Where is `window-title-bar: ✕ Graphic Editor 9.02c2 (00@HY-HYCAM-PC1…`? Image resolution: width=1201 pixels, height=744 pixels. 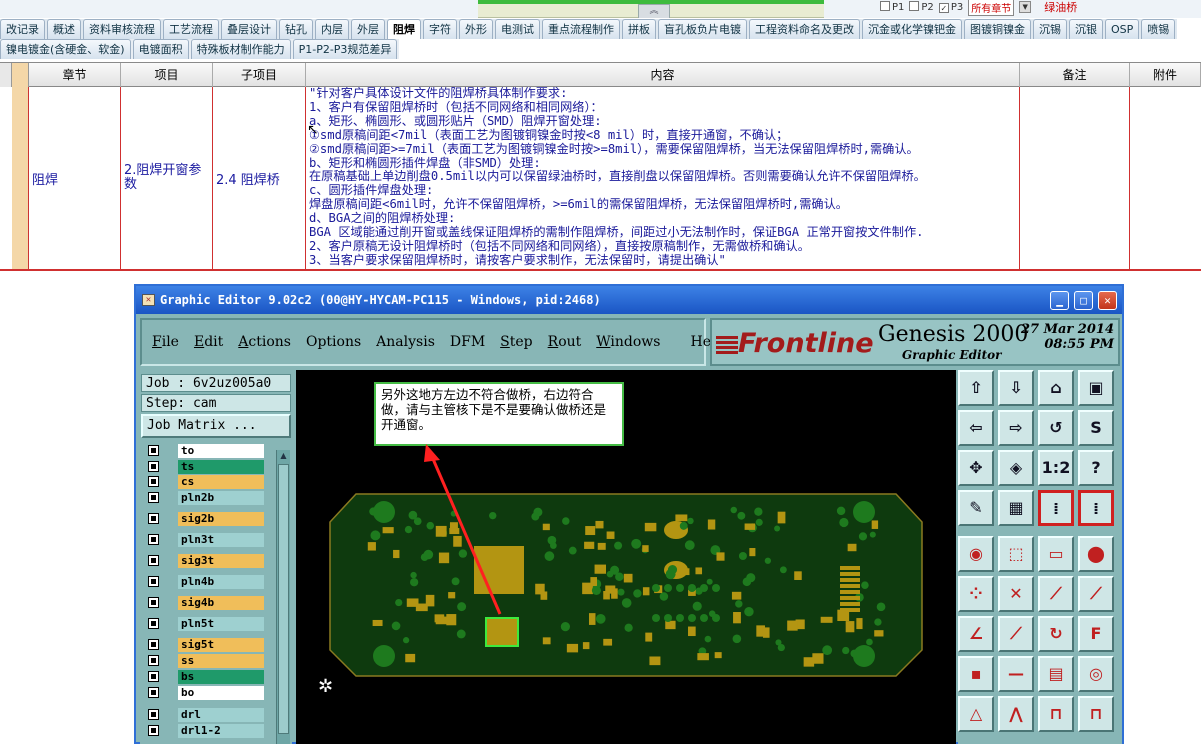
window-title-bar: ✕ Graphic Editor 9.02c2 (00@HY-HYCAM-PC1… is located at coordinates (629, 300).